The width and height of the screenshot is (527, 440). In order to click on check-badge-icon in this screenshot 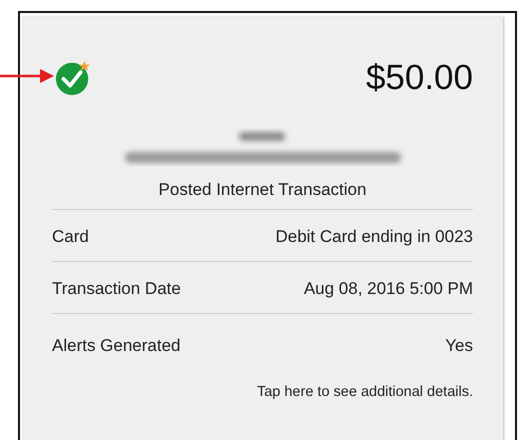, I will do `click(73, 78)`.